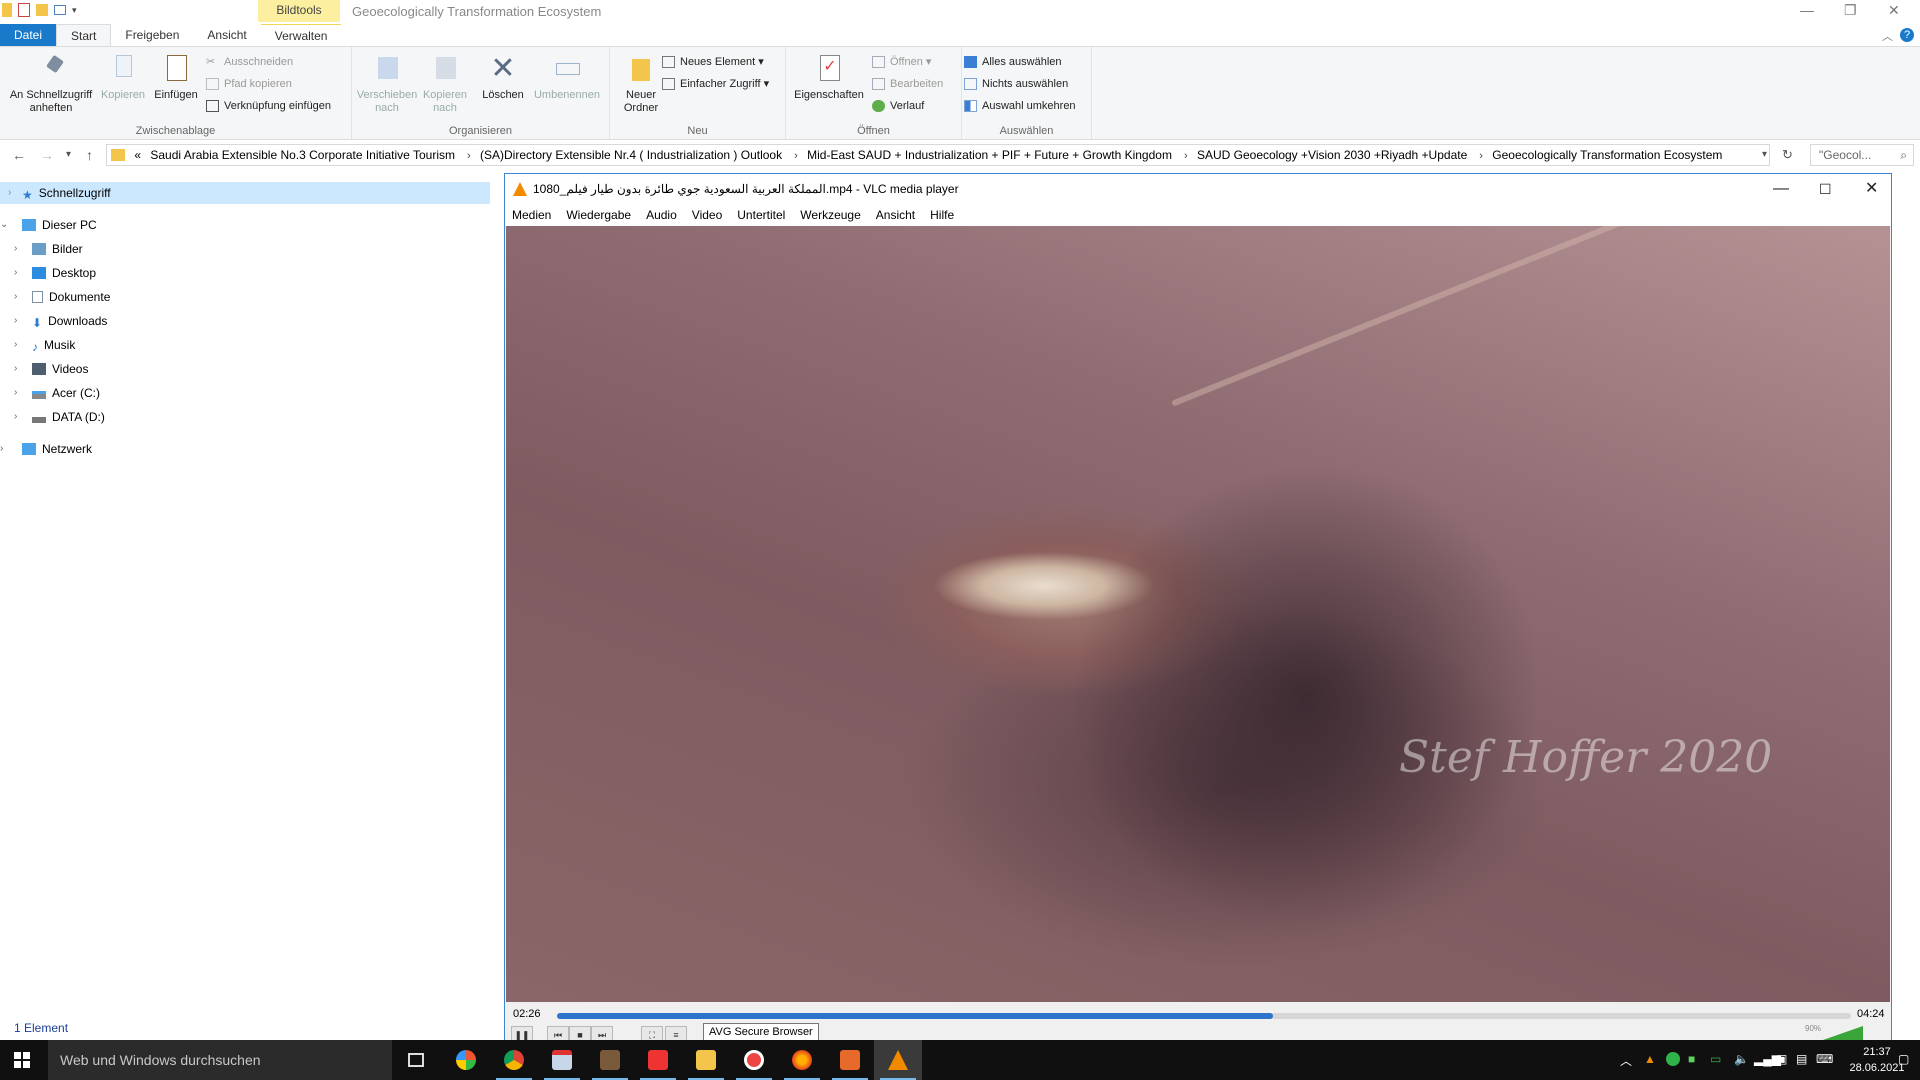 The image size is (1920, 1080). What do you see at coordinates (245, 193) in the screenshot?
I see `nav-quick-access: › ★ Schnellzugriff` at bounding box center [245, 193].